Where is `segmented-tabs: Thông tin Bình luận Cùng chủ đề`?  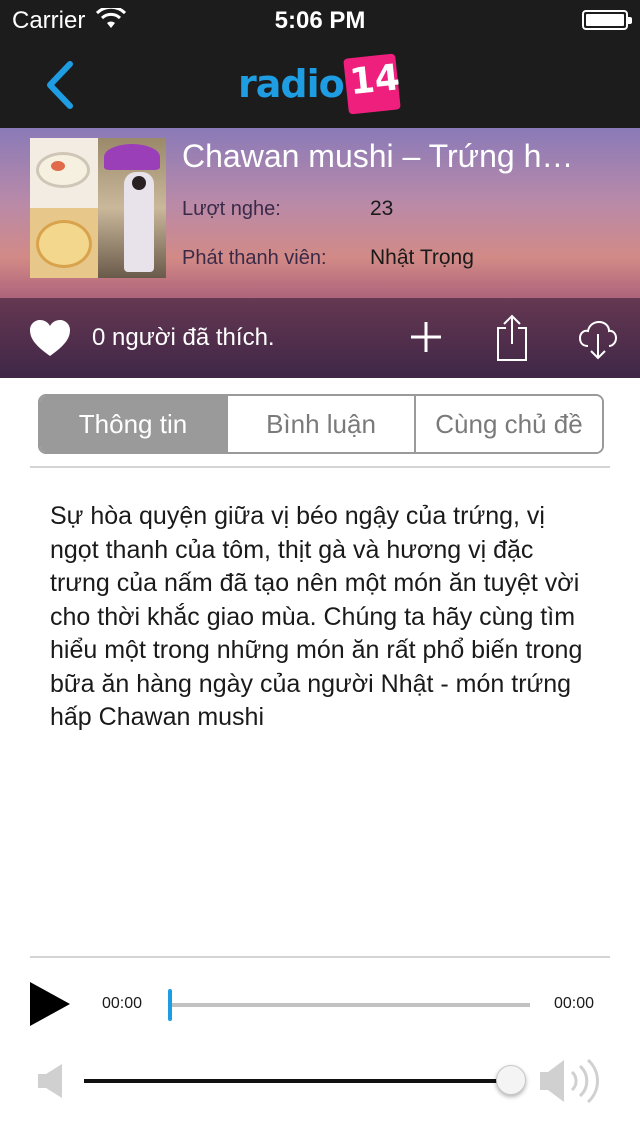 segmented-tabs: Thông tin Bình luận Cùng chủ đề is located at coordinates (321, 424).